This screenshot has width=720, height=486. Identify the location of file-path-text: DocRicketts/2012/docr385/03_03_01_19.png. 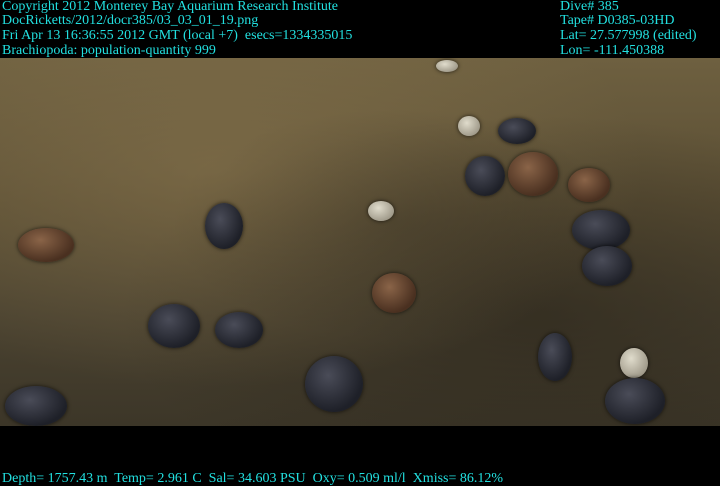
(130, 20).